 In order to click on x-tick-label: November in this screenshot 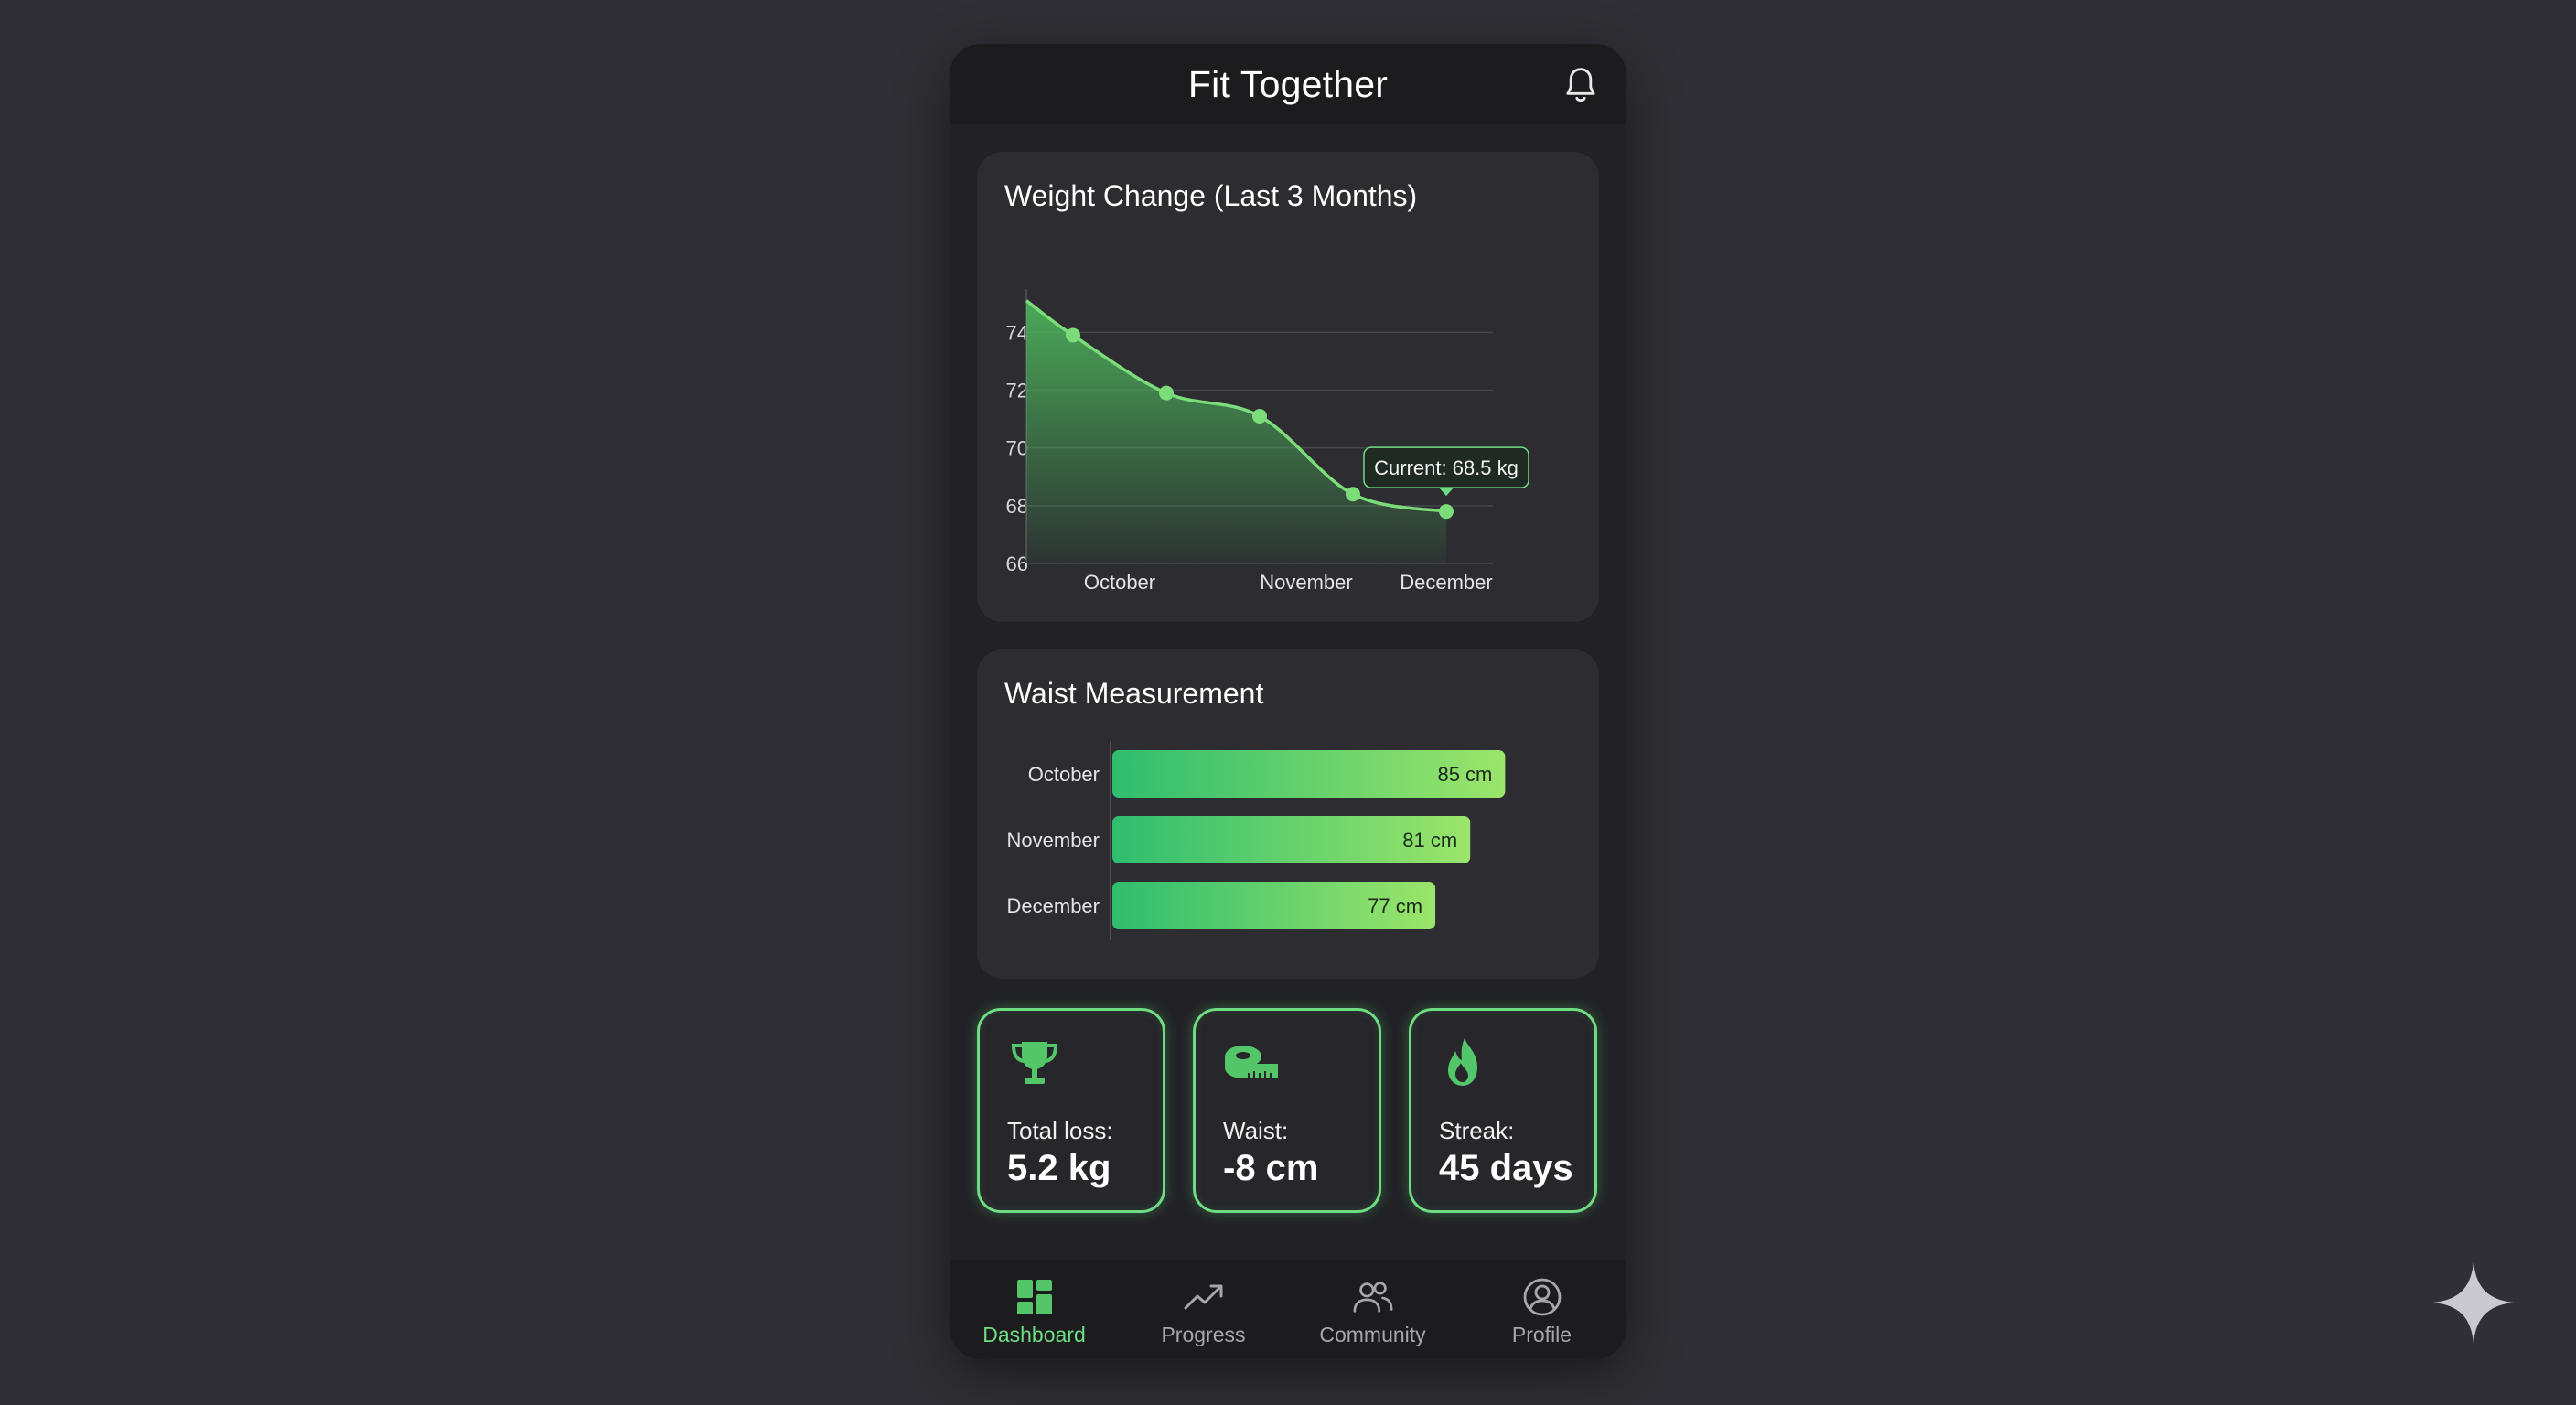, I will do `click(1306, 582)`.